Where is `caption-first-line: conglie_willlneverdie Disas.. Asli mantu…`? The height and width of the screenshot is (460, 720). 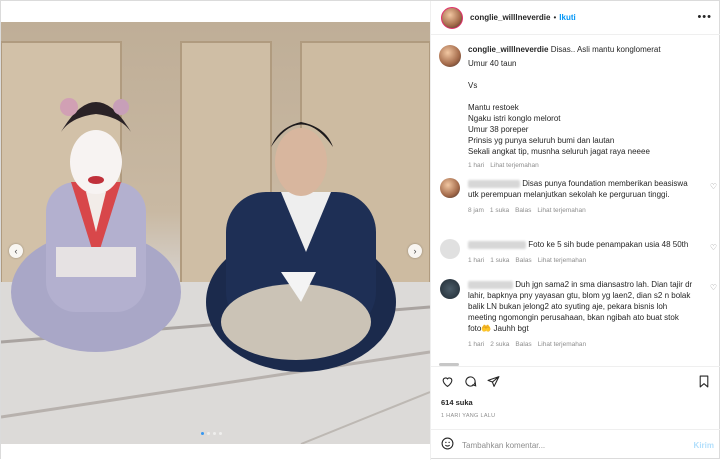 caption-first-line: conglie_willlneverdie Disas.. Asli mantu… is located at coordinates (588, 49).